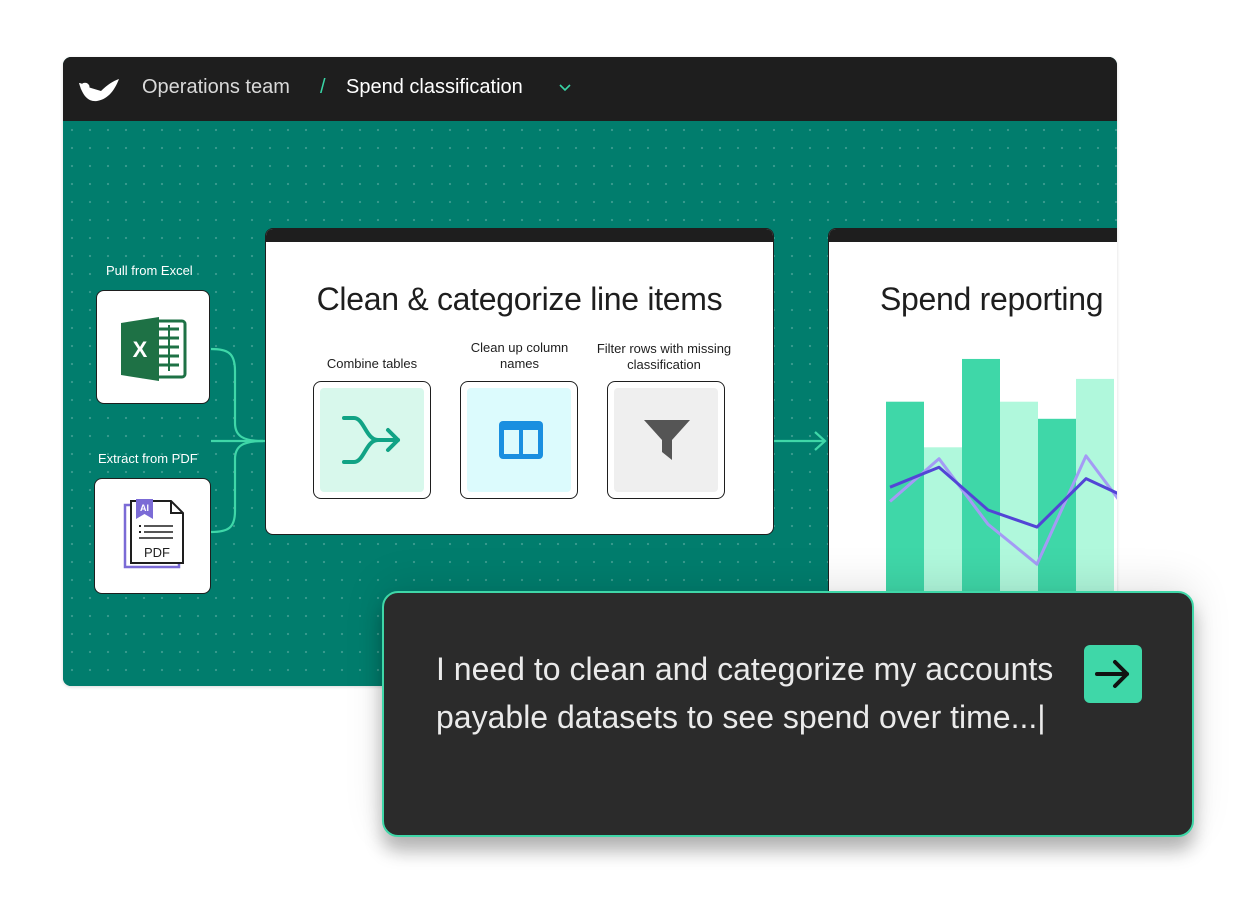 This screenshot has width=1245, height=900. What do you see at coordinates (519, 235) in the screenshot?
I see `pipeline-card-topbar` at bounding box center [519, 235].